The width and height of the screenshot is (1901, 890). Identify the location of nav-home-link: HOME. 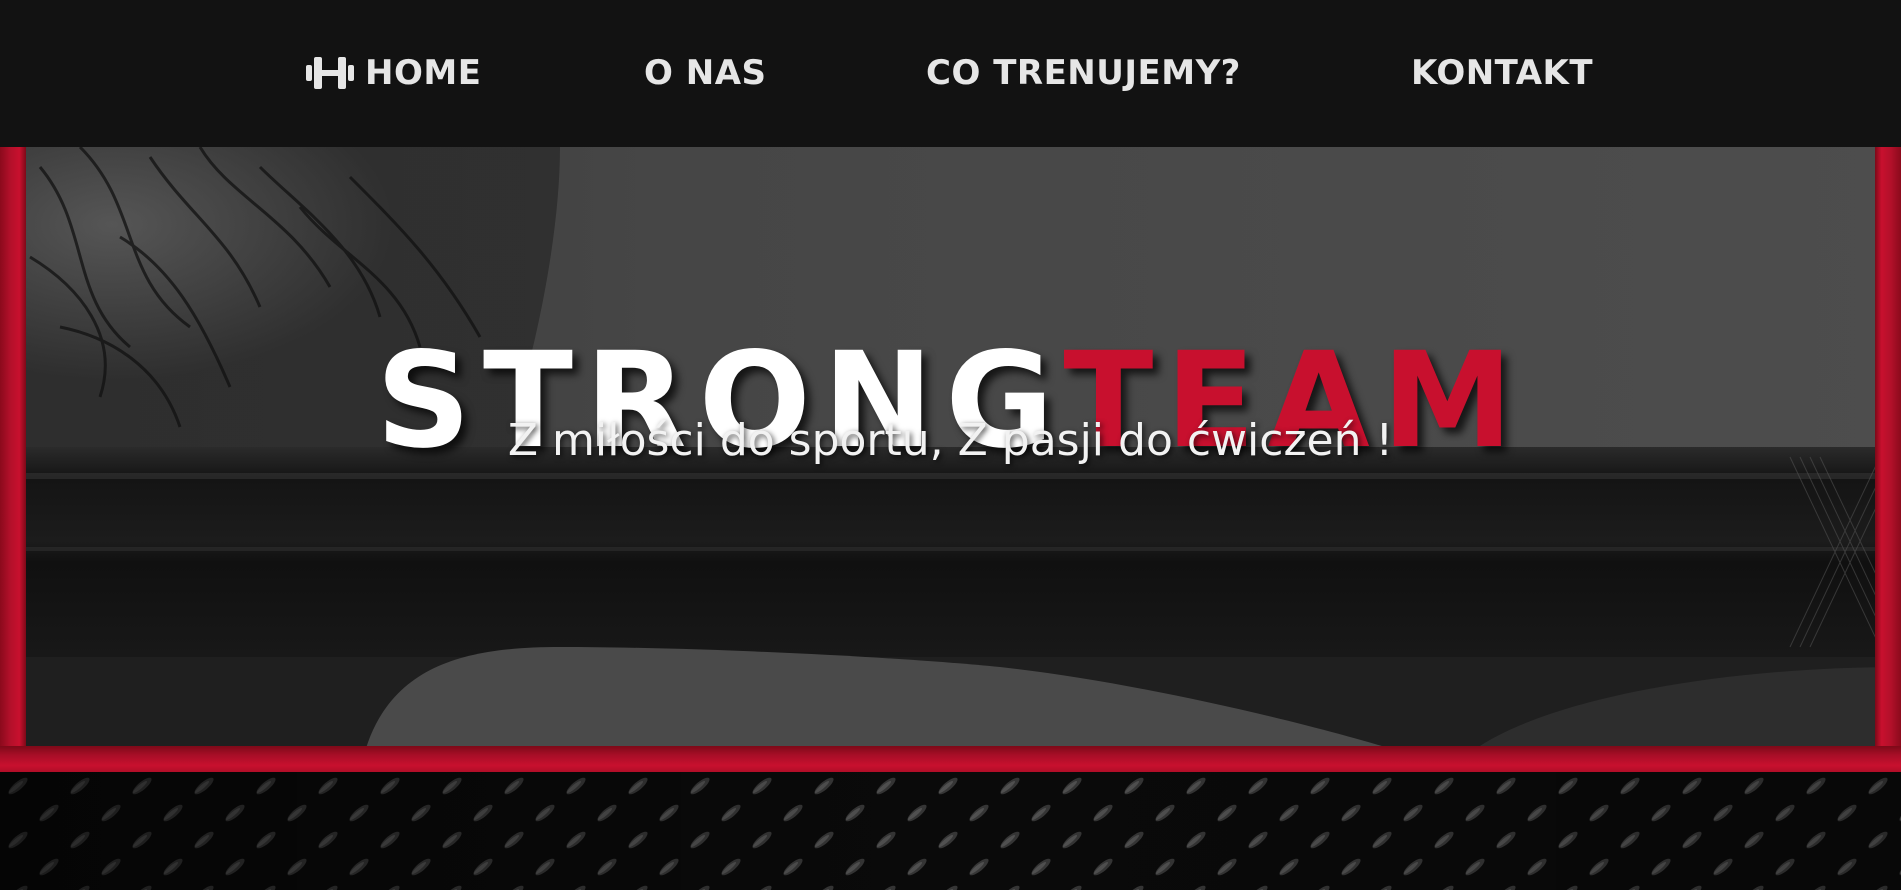
(393, 73).